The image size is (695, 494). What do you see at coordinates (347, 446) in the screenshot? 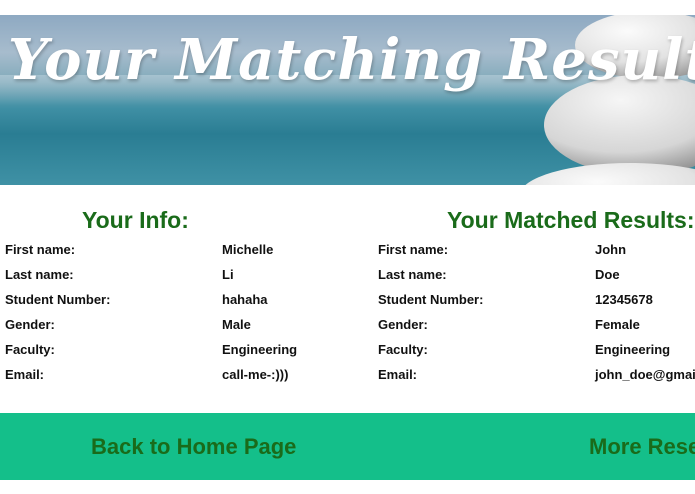
I see `footer-bar: Back to Home Page More Rese` at bounding box center [347, 446].